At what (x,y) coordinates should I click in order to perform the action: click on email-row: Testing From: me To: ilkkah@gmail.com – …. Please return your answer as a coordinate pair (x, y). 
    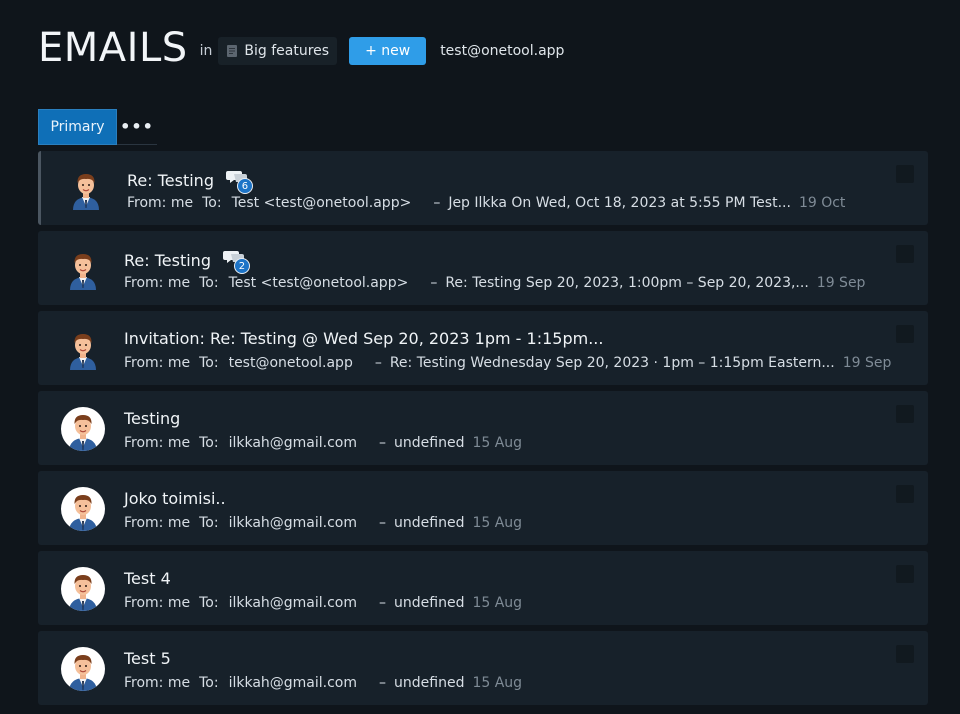
    Looking at the image, I should click on (483, 428).